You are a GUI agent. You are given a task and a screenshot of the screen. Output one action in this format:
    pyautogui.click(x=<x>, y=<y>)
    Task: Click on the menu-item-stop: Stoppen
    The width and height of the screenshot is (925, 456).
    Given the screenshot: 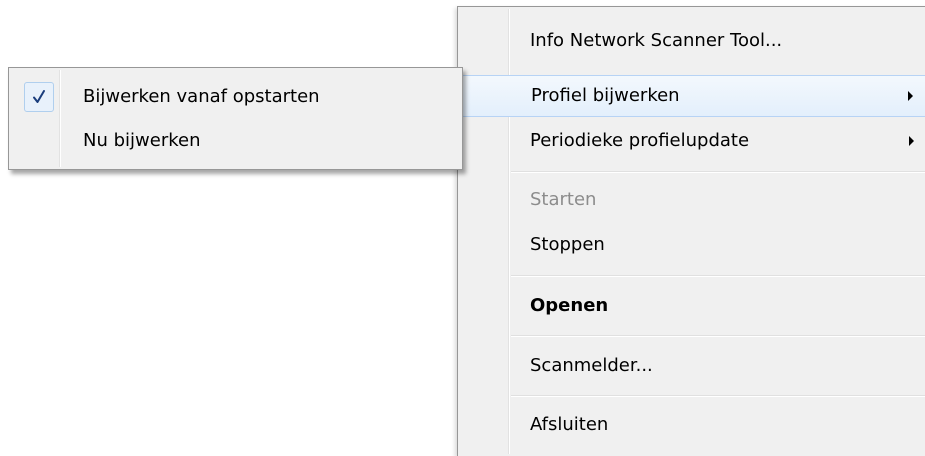 What is the action you would take?
    pyautogui.click(x=693, y=245)
    